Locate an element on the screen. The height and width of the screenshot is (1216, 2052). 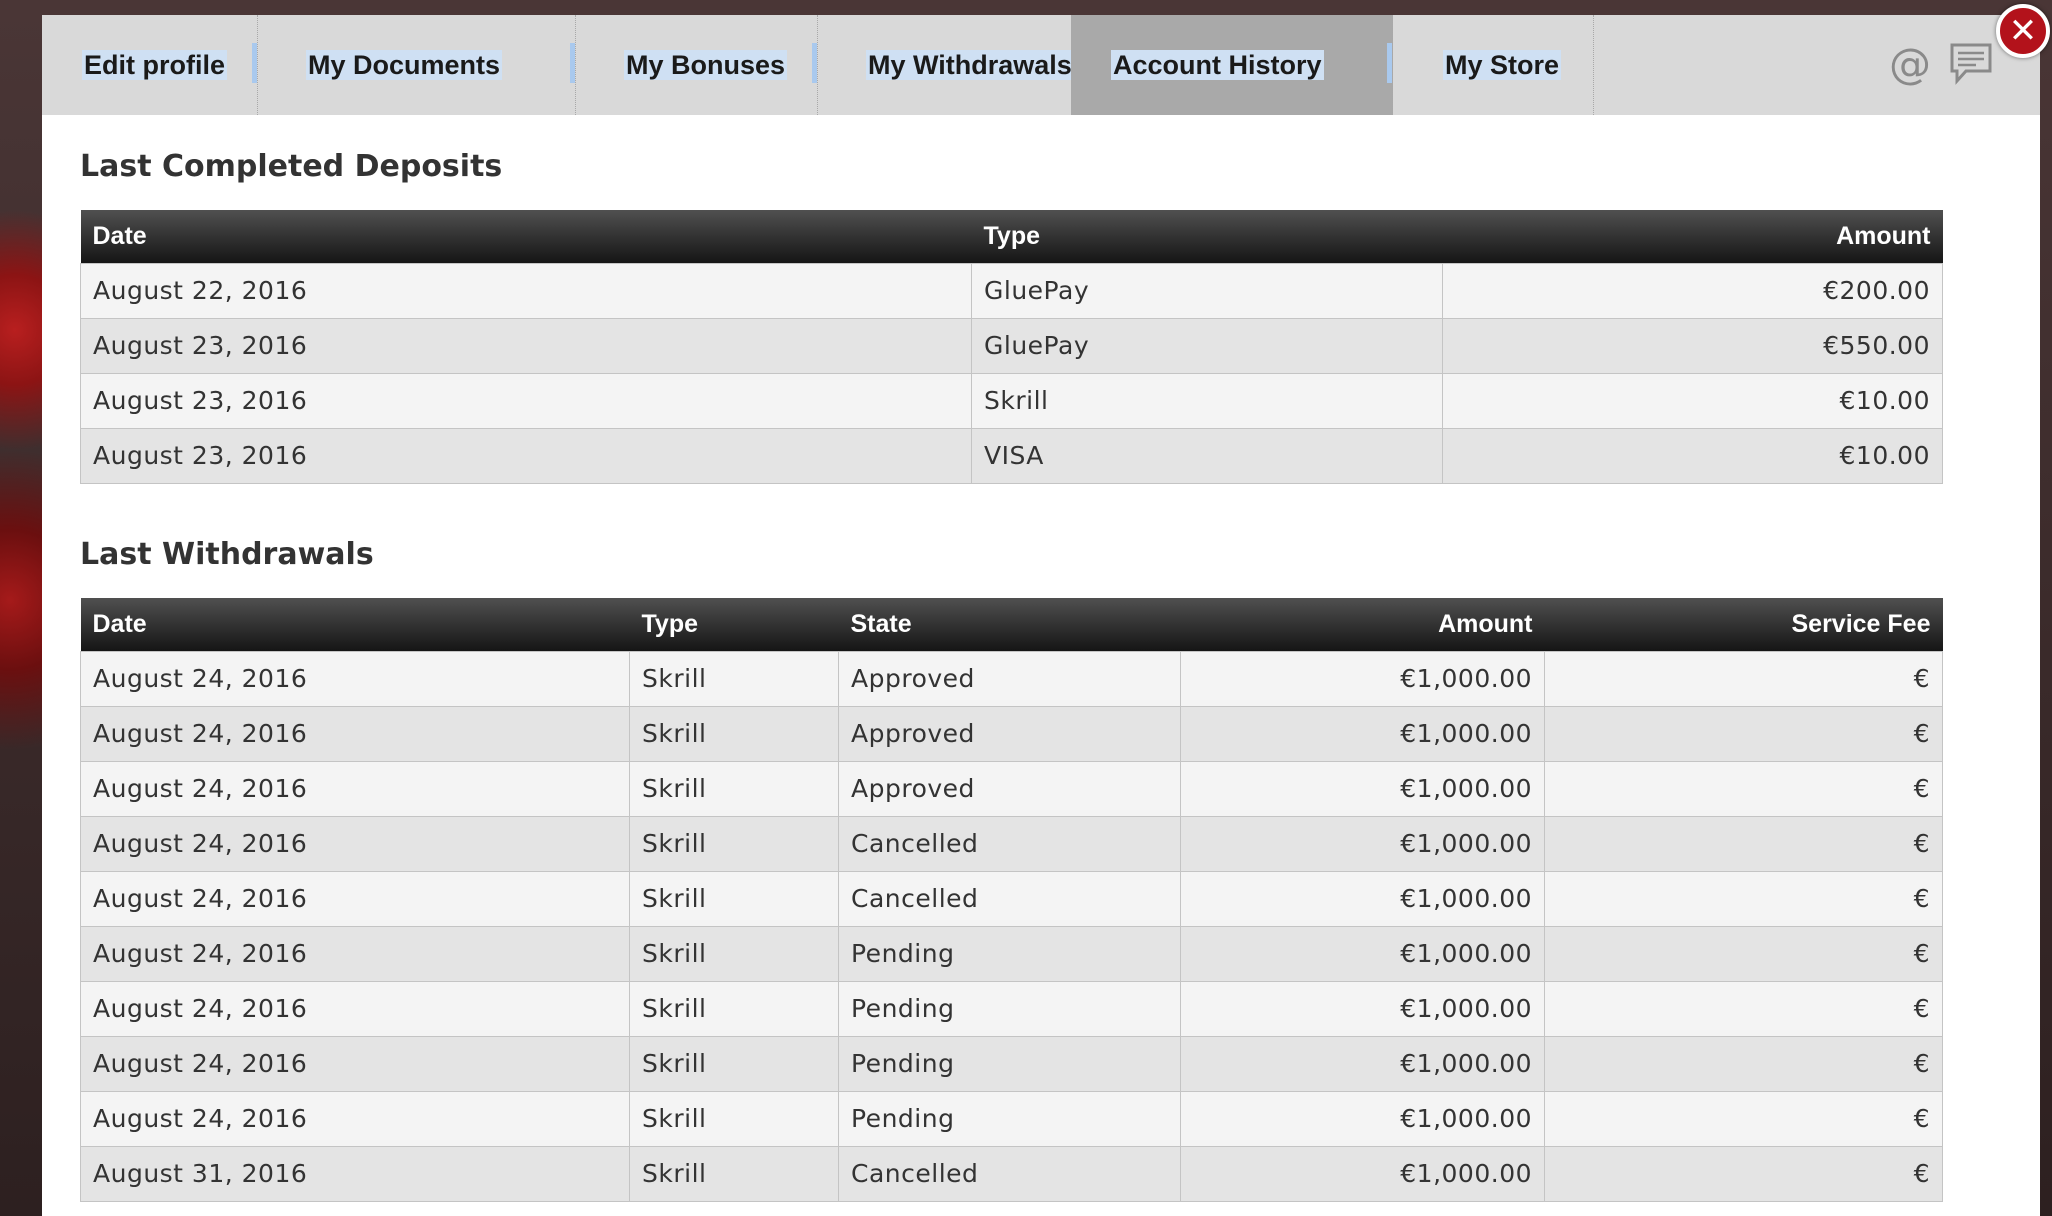
close-icon: ✕ is located at coordinates (2023, 31).